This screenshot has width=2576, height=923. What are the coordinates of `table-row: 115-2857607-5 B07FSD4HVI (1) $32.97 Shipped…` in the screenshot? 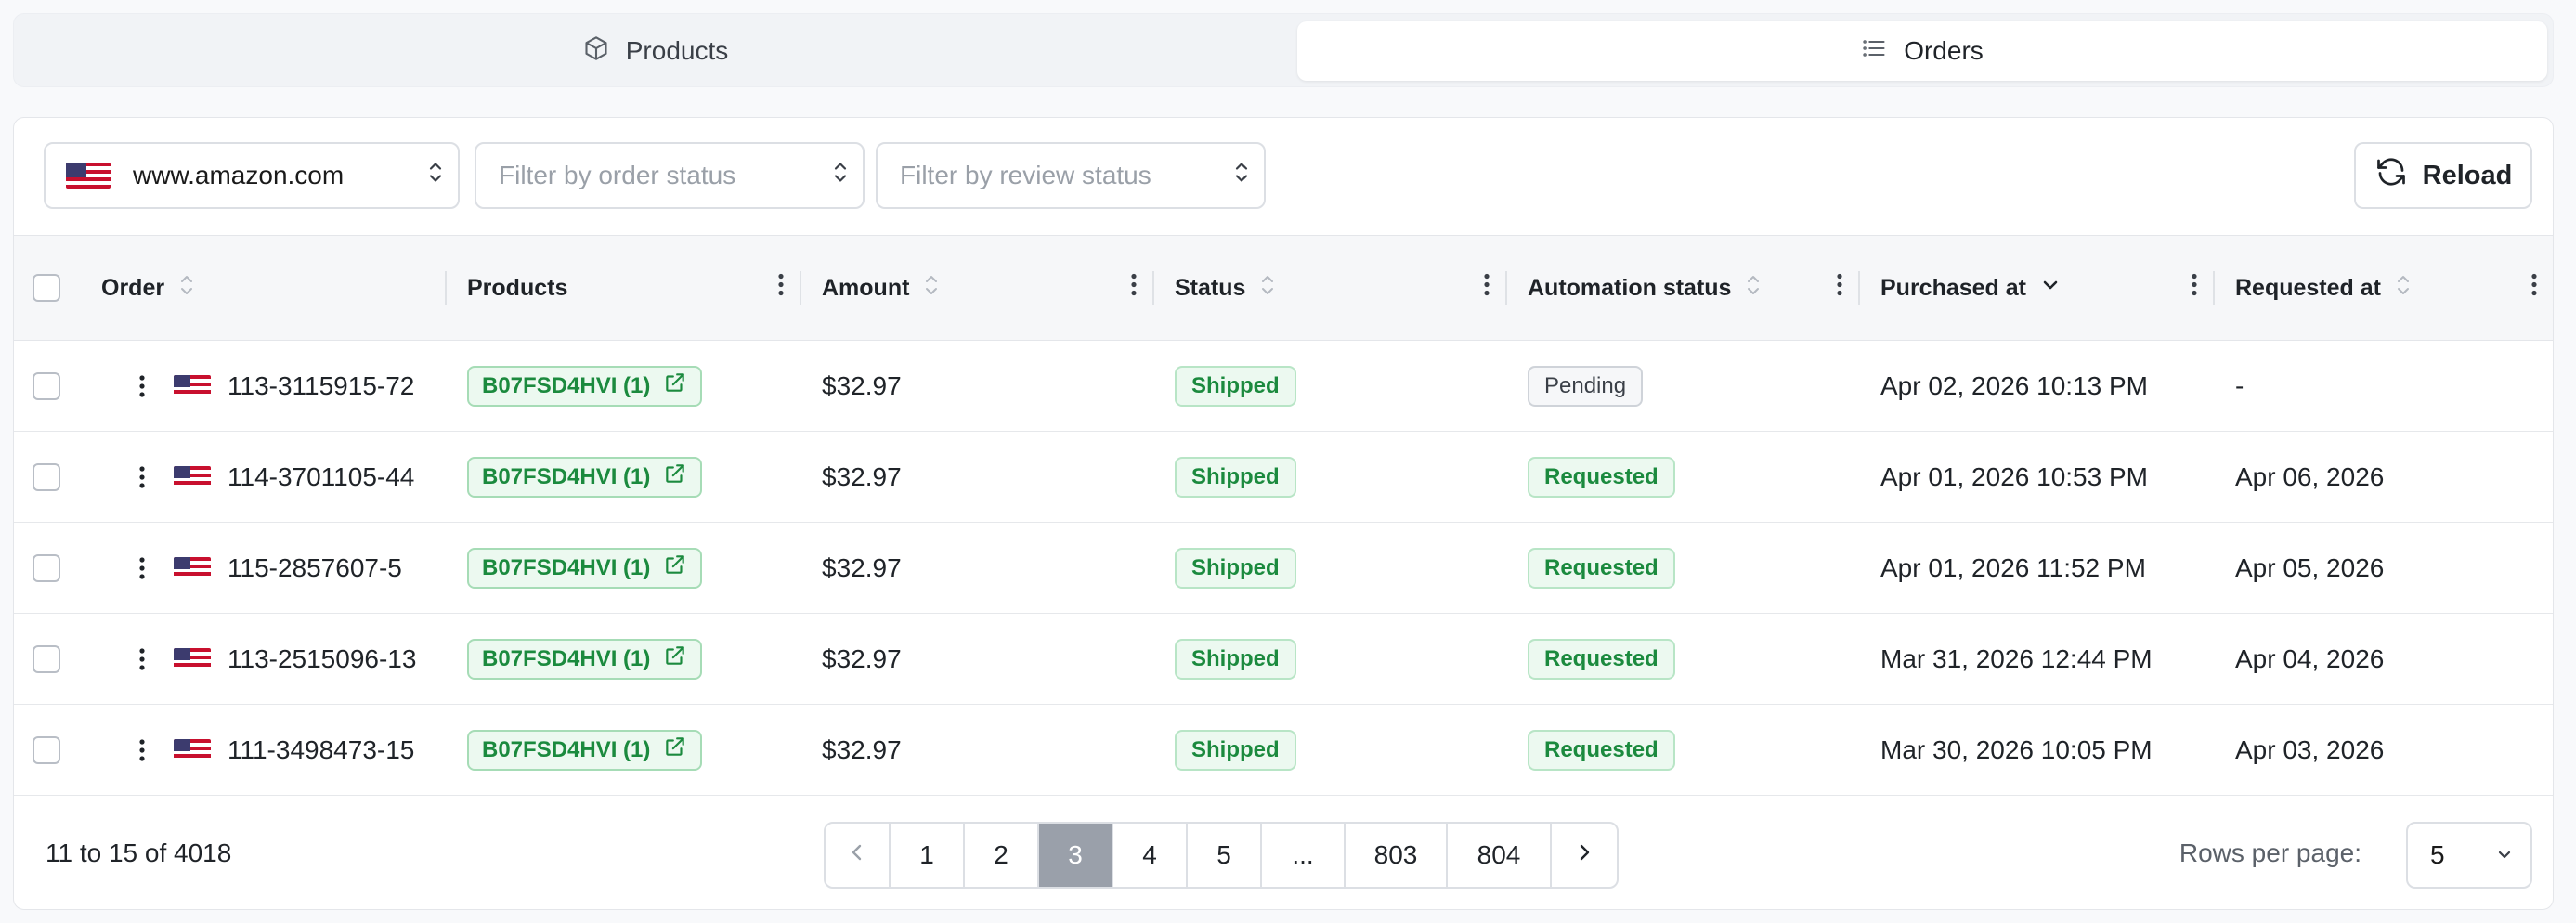 It's located at (1283, 568).